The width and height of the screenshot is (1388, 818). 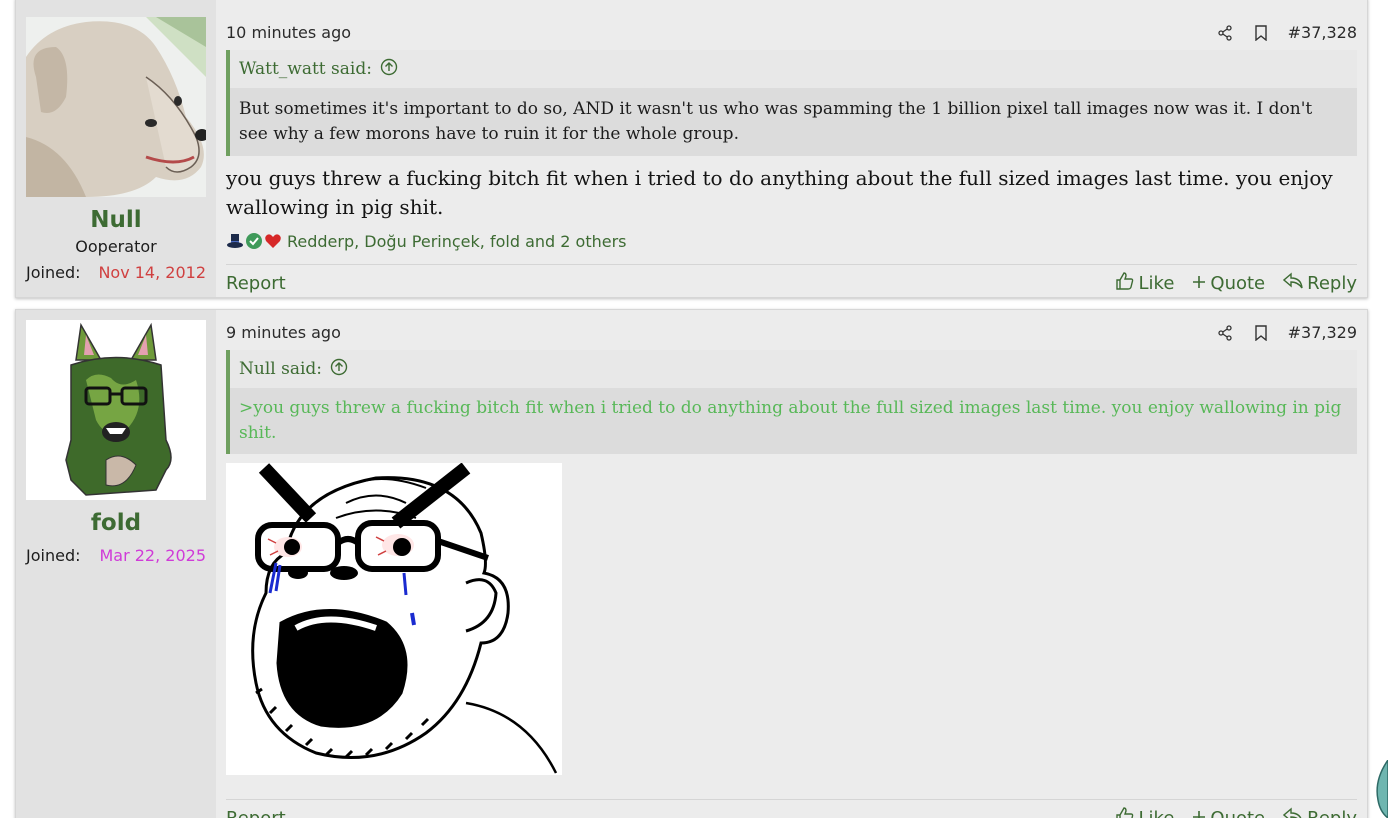 What do you see at coordinates (791, 28) in the screenshot?
I see `post-header: 10 minutes ago #37,328` at bounding box center [791, 28].